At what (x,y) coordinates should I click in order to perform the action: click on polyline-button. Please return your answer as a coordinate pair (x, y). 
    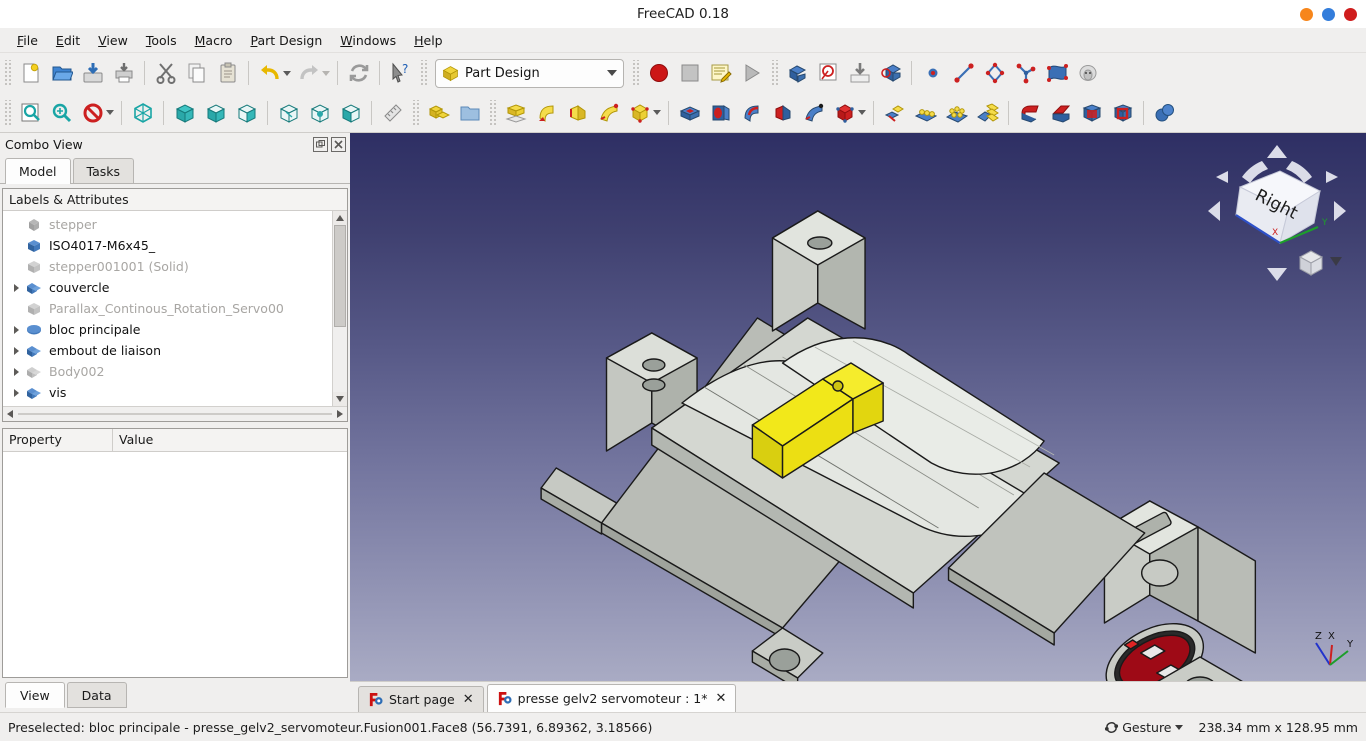
    Looking at the image, I should click on (994, 73).